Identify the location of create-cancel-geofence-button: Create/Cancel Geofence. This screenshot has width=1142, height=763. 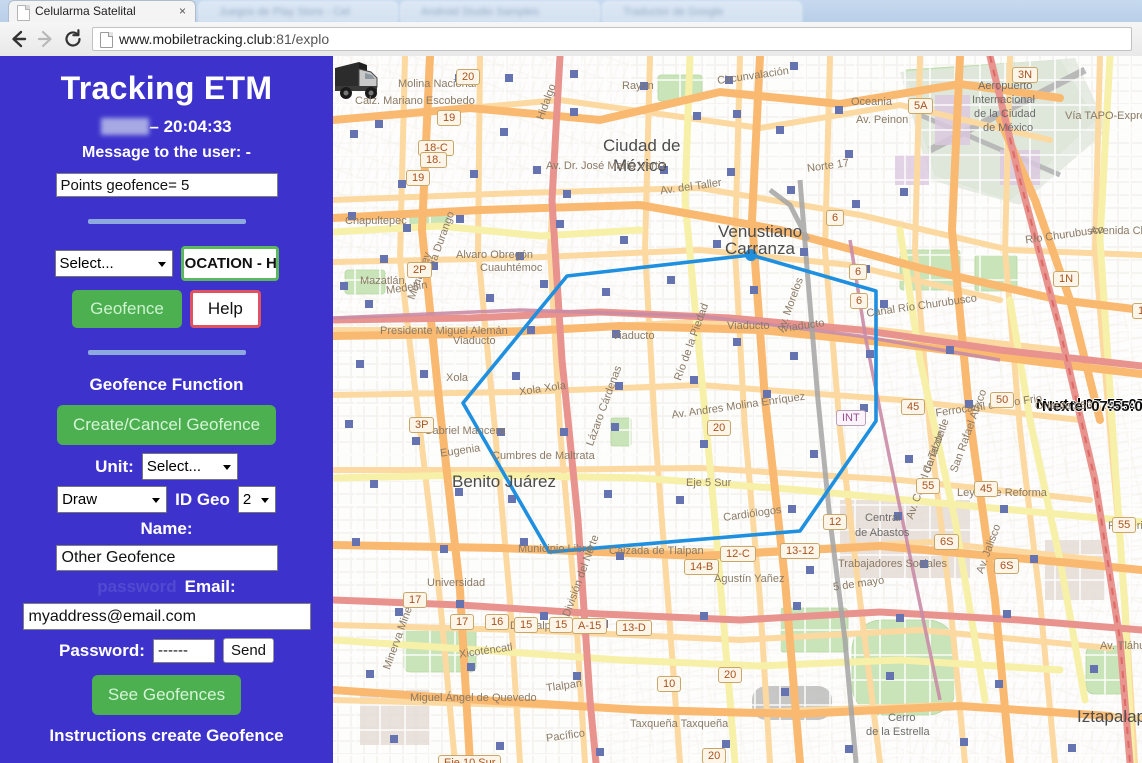
(166, 425).